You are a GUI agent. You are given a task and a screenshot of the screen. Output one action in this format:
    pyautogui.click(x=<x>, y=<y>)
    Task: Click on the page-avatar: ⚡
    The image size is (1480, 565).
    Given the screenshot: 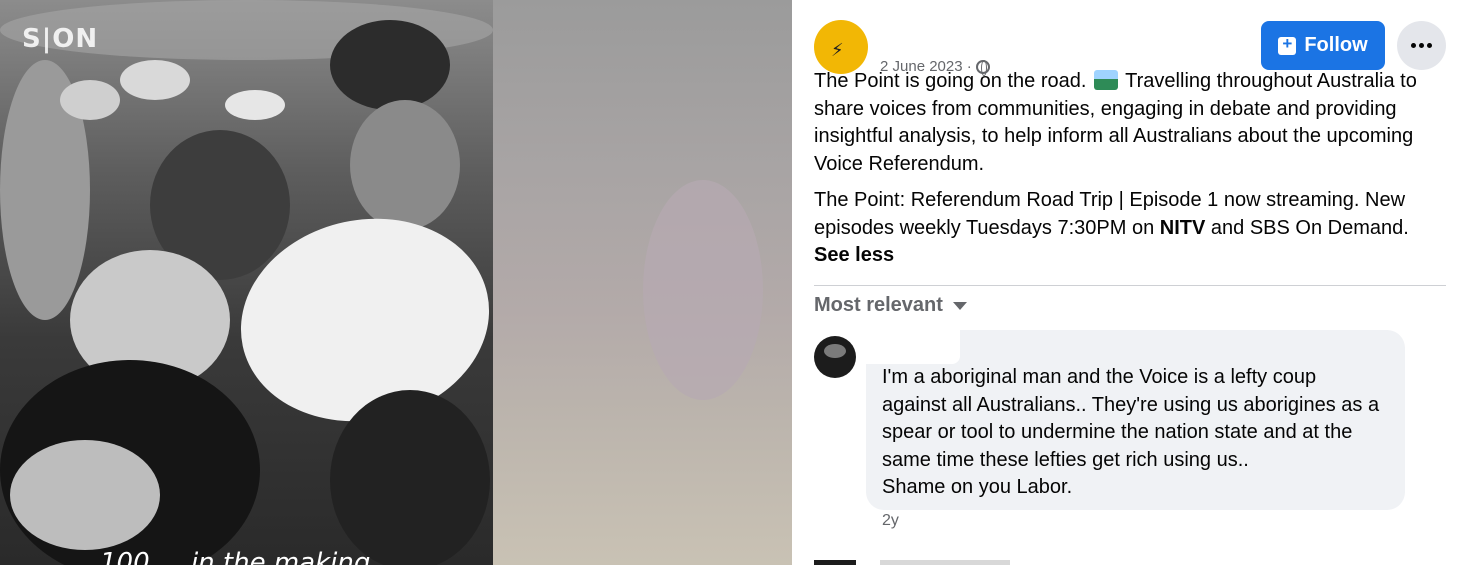 What is the action you would take?
    pyautogui.click(x=841, y=47)
    